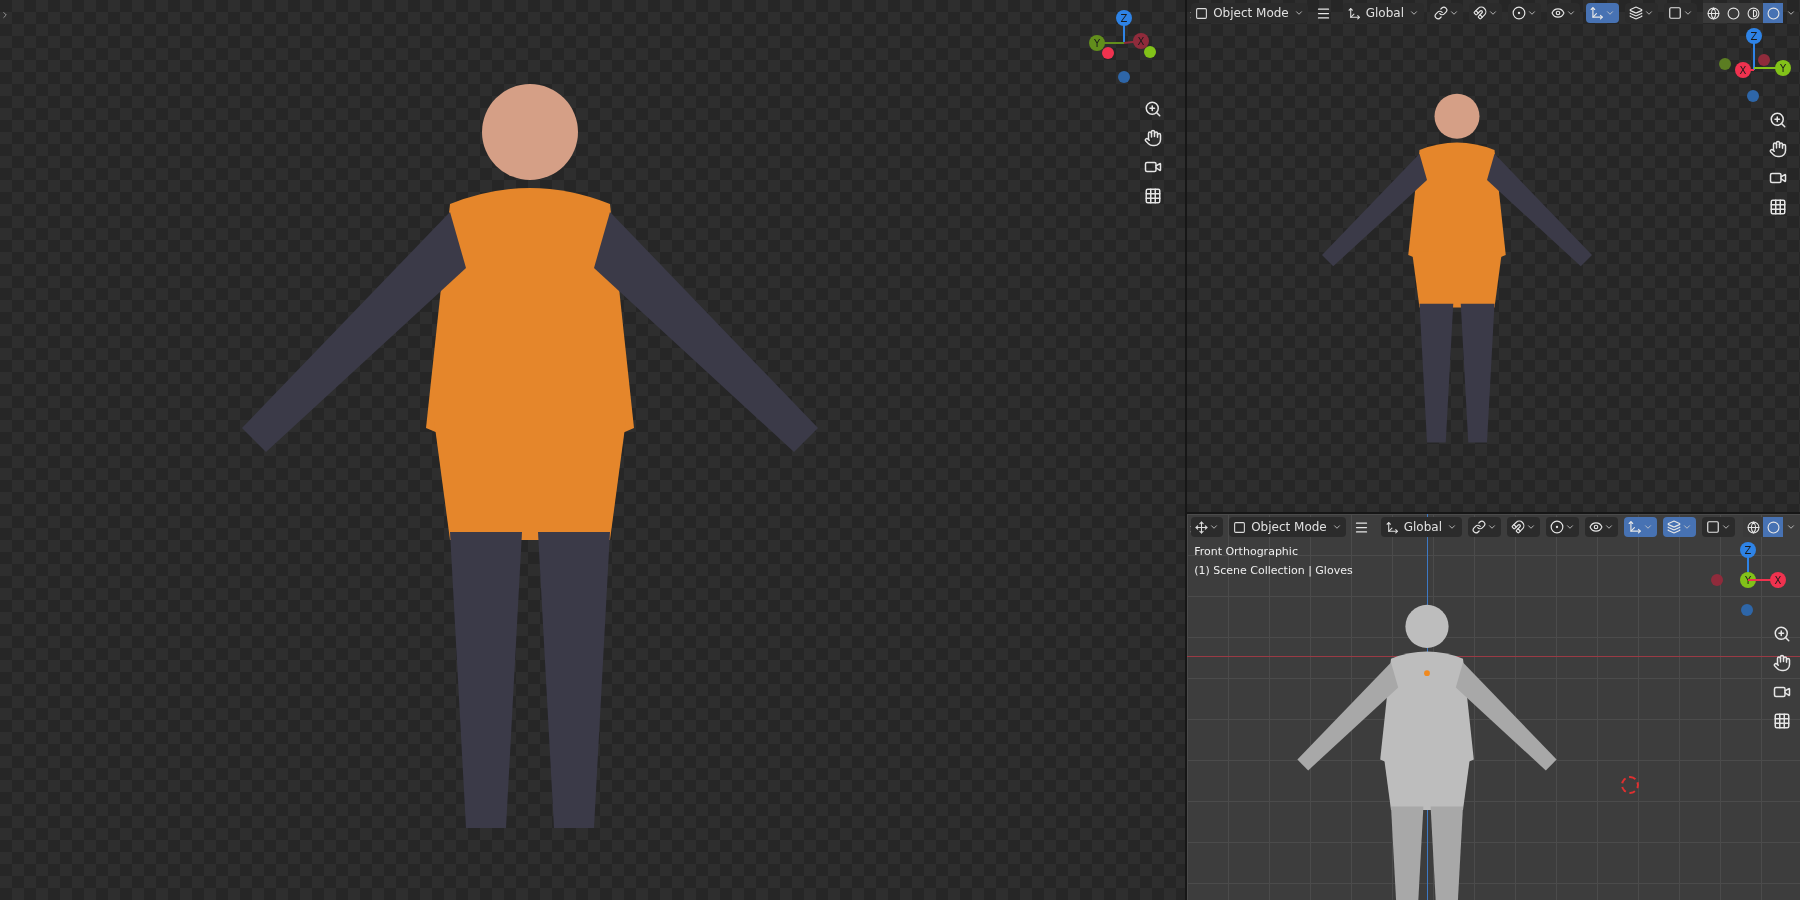 This screenshot has width=1800, height=900. What do you see at coordinates (1126, 50) in the screenshot?
I see `axis-gizmo: Z Y X` at bounding box center [1126, 50].